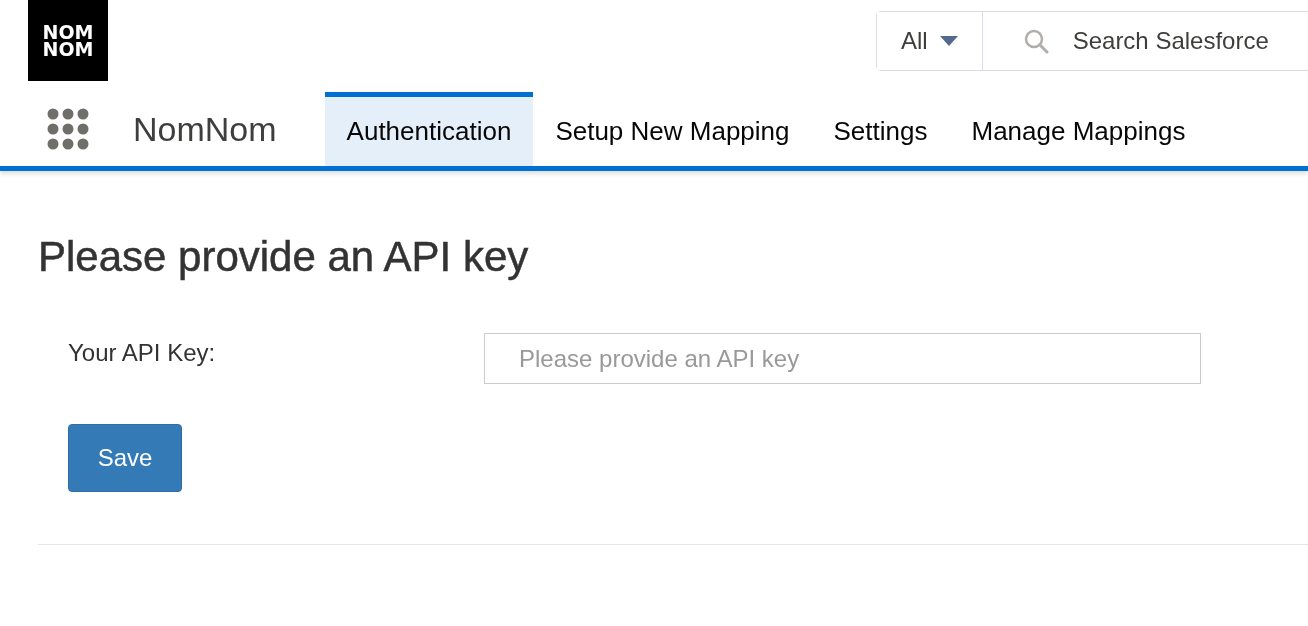 This screenshot has height=626, width=1308. I want to click on api-key-field: Please provide an API key, so click(842, 358).